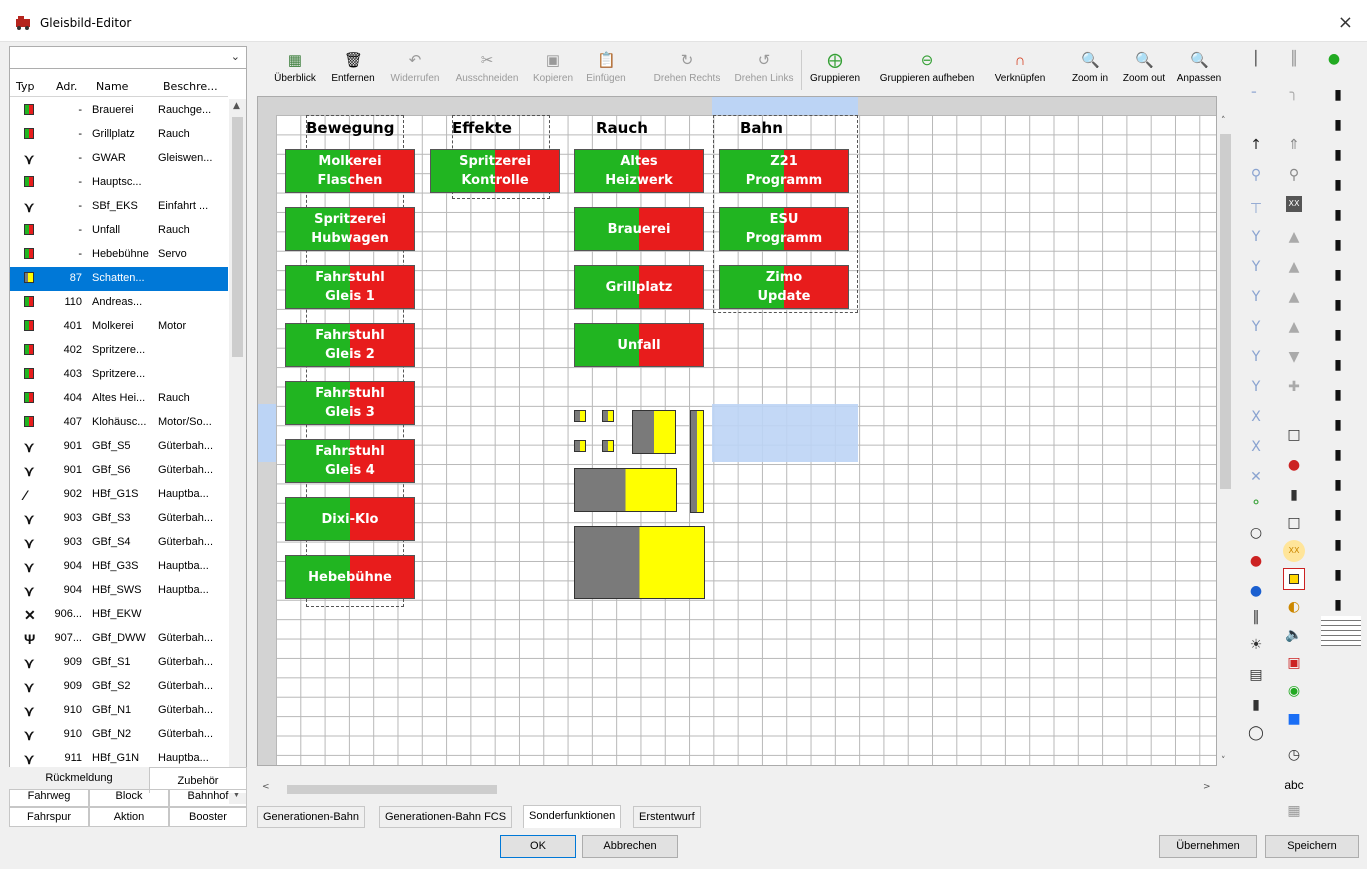  I want to click on track-end-icon: ⊤, so click(1256, 209).